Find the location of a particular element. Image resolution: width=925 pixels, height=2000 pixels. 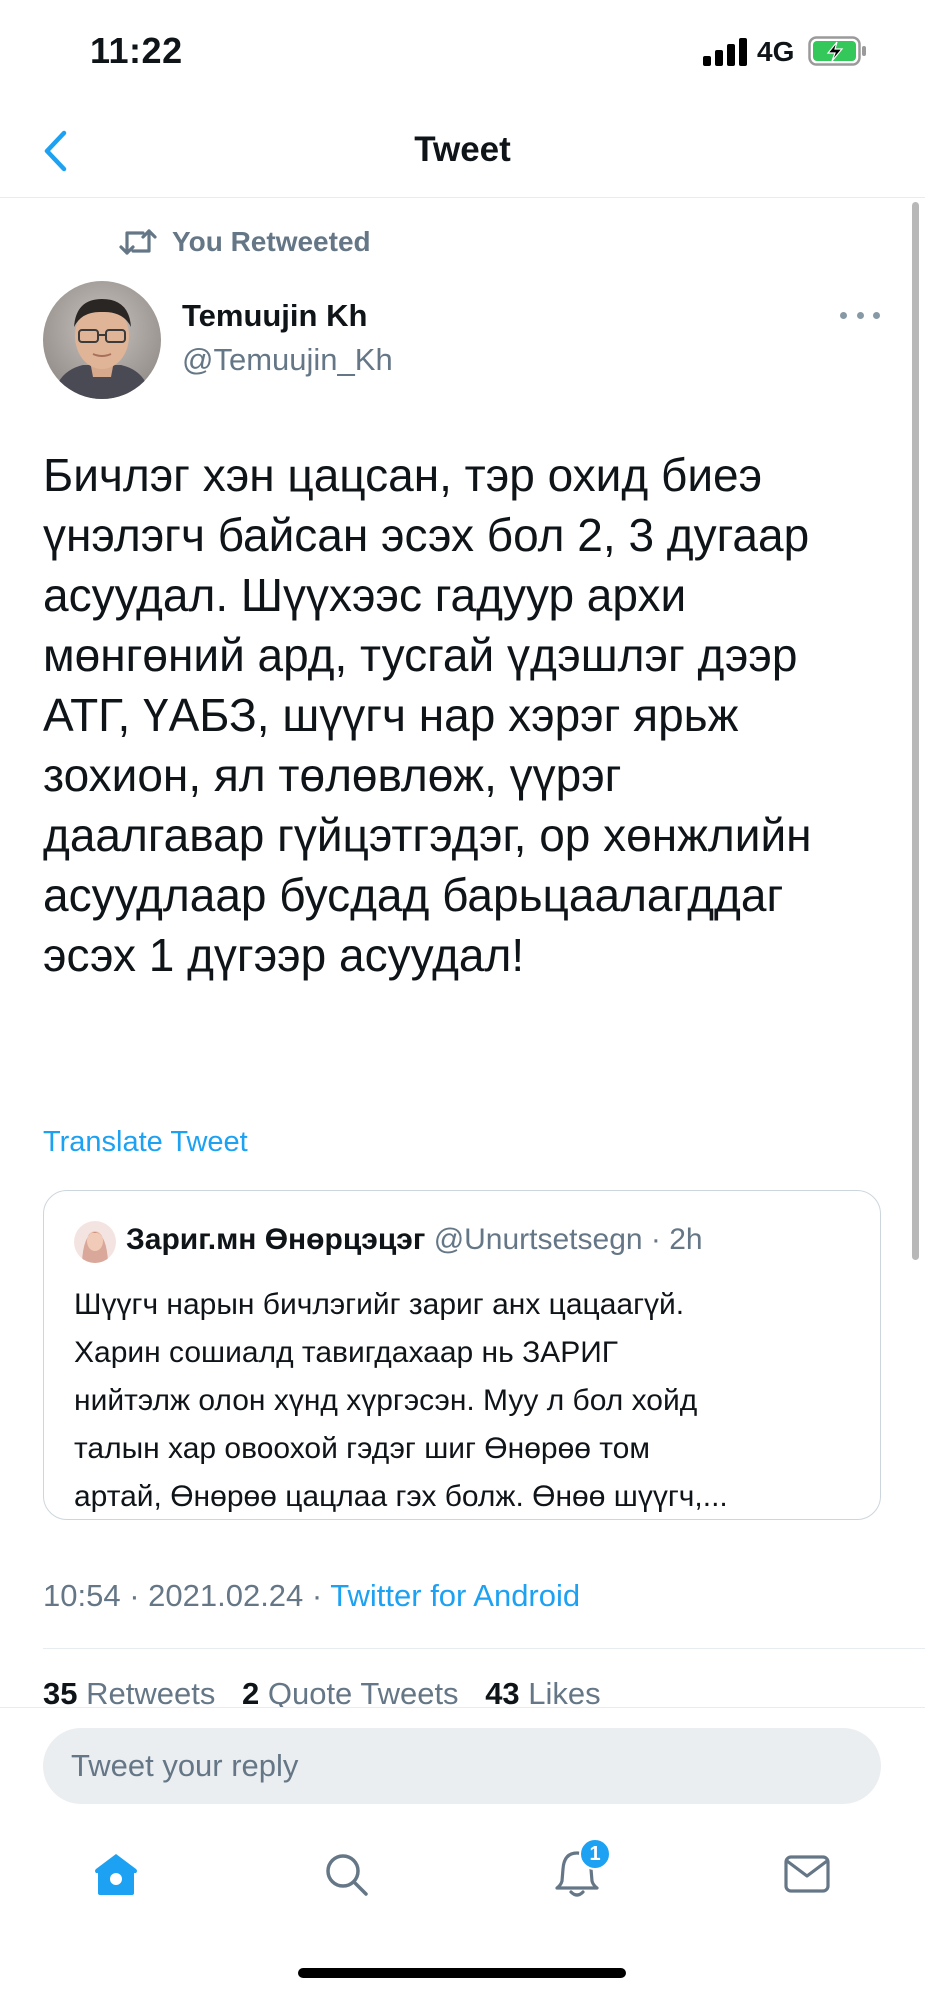

tab-search is located at coordinates (346, 1874).